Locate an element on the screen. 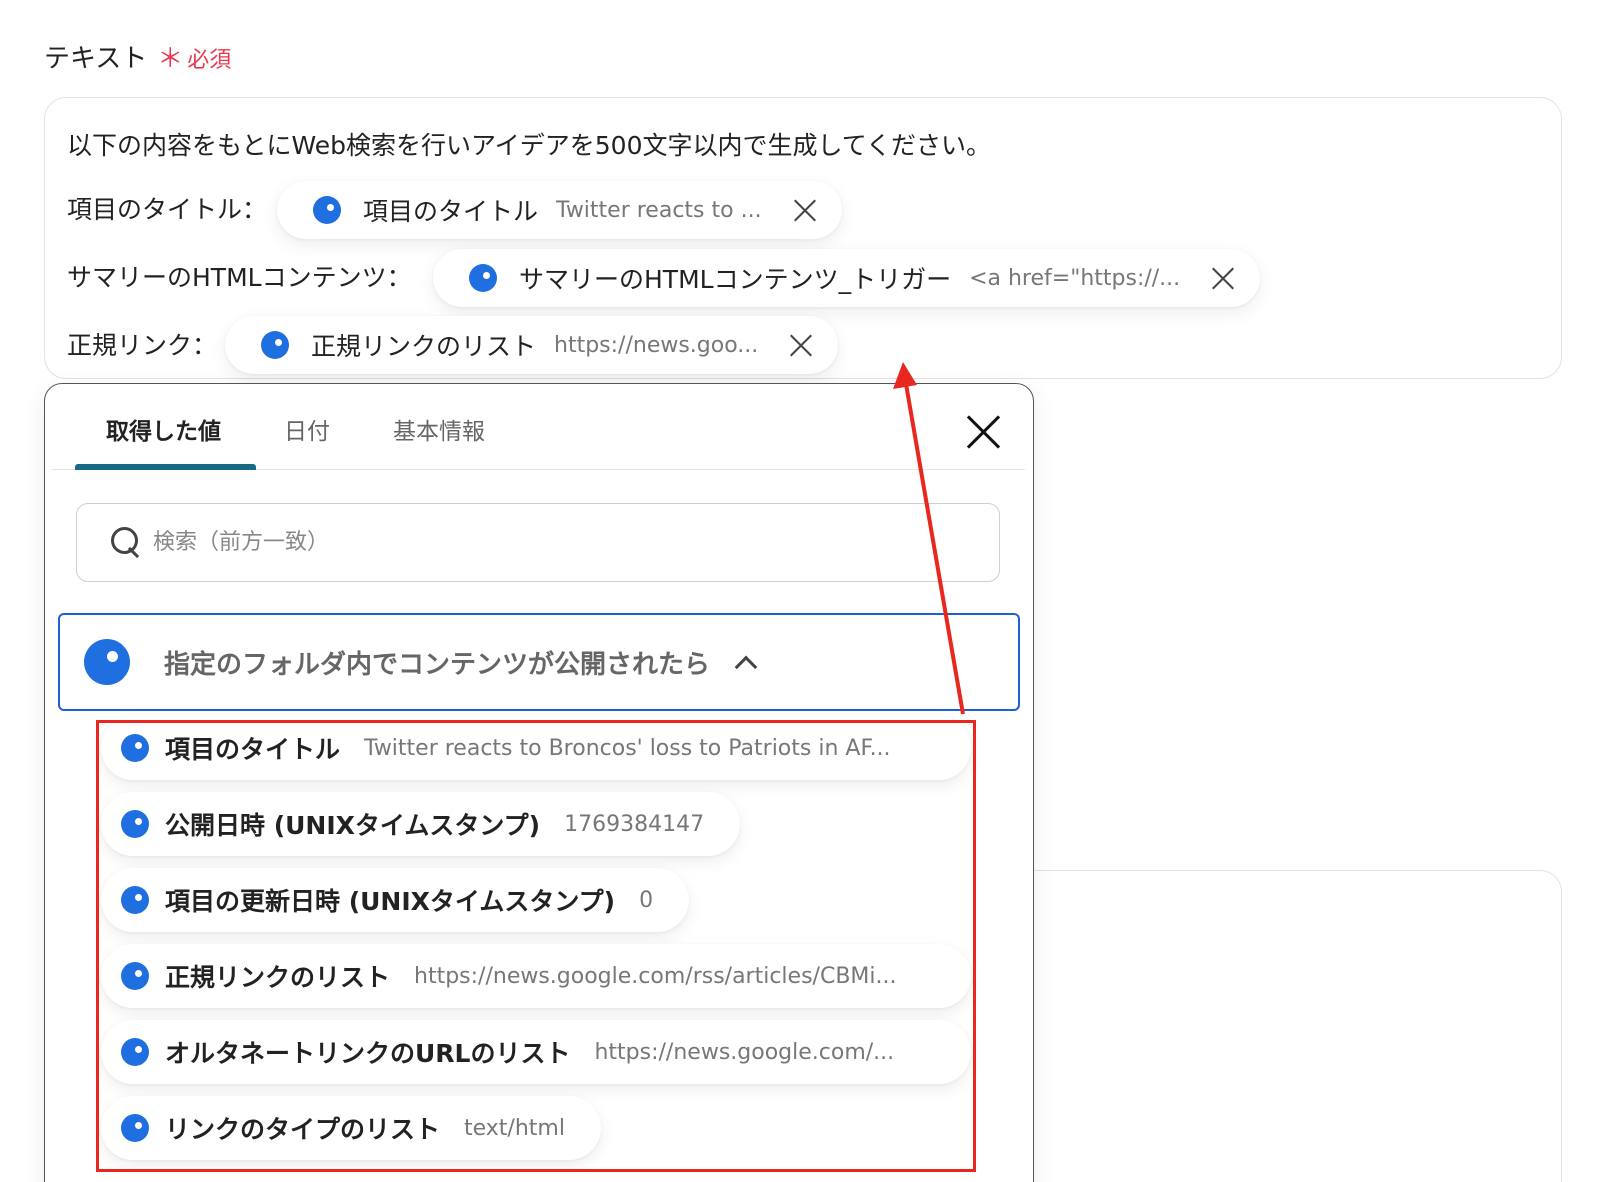 The height and width of the screenshot is (1182, 1600). chip-label: サマリーのHTMLコンテンツ_トリガー is located at coordinates (735, 279).